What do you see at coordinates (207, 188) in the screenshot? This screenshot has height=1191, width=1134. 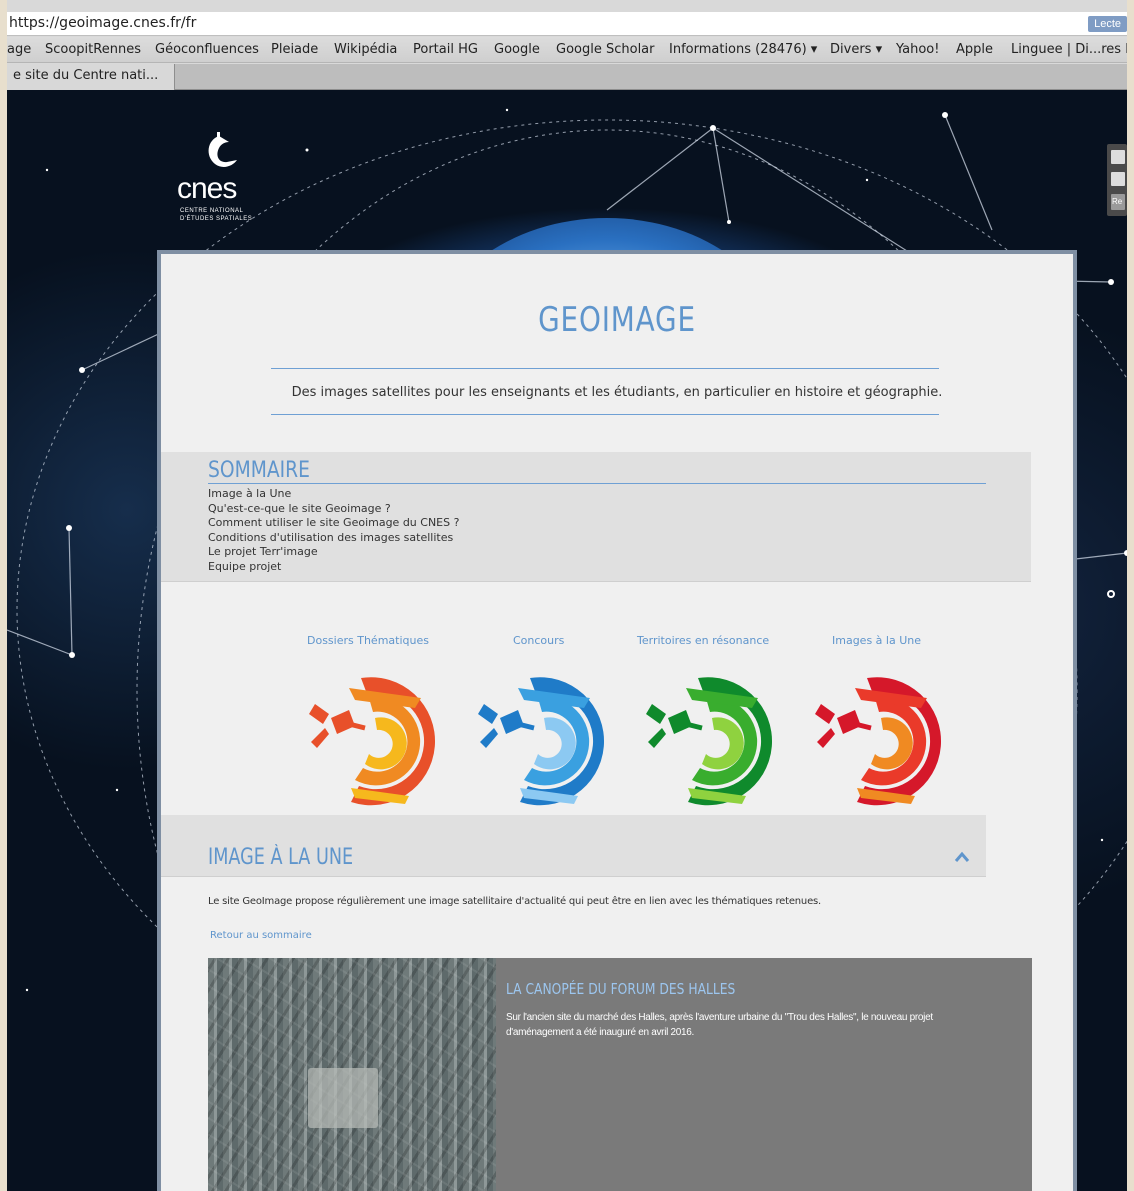 I see `cnes-wordmark: cnes` at bounding box center [207, 188].